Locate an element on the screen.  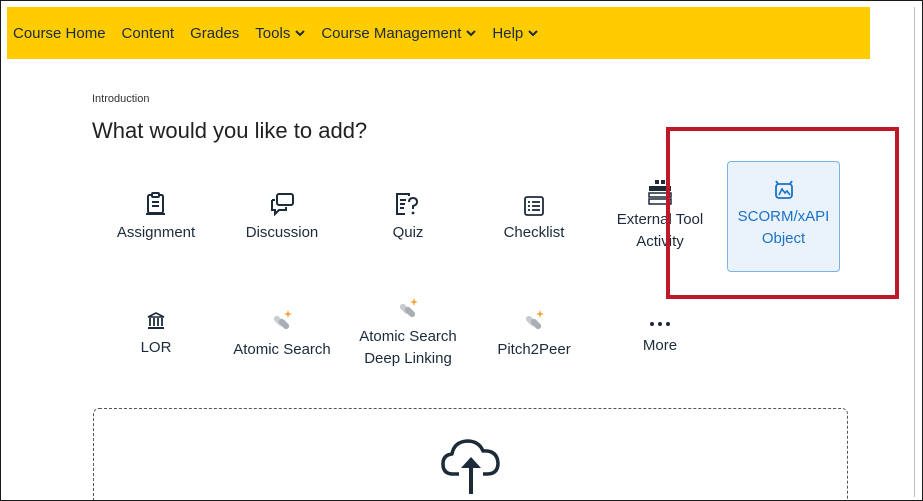
scorm-highlight-box is located at coordinates (782, 213).